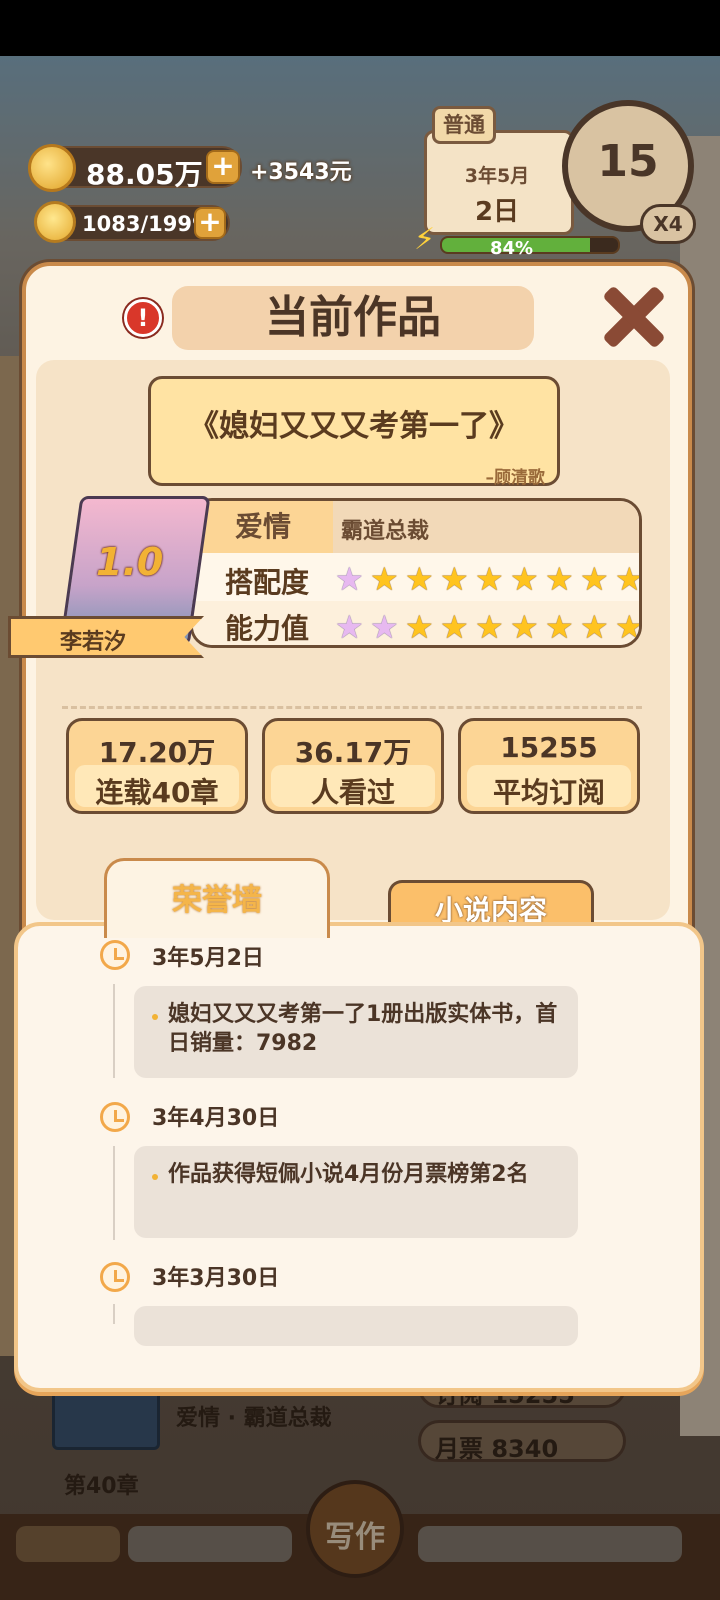 Image resolution: width=720 pixels, height=1600 pixels. I want to click on current-day: 2日, so click(497, 212).